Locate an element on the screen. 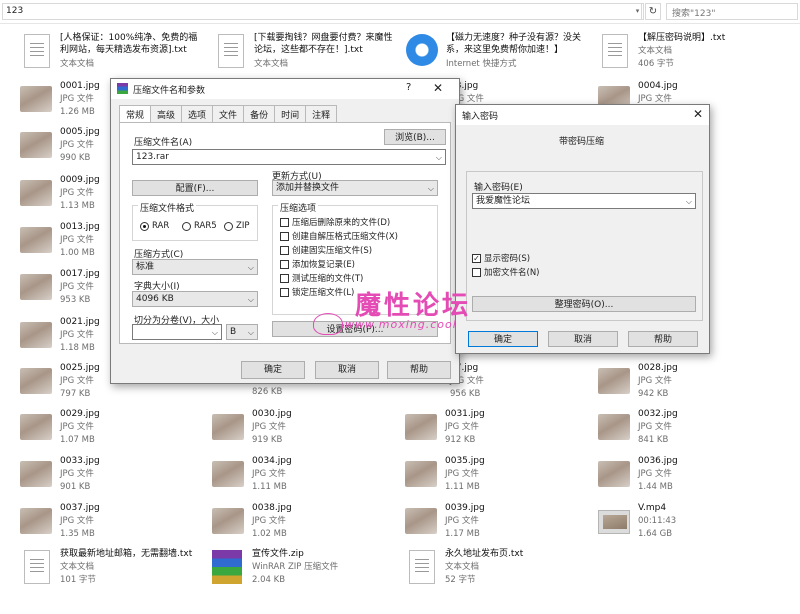  video-thumbnail is located at coordinates (614, 522).